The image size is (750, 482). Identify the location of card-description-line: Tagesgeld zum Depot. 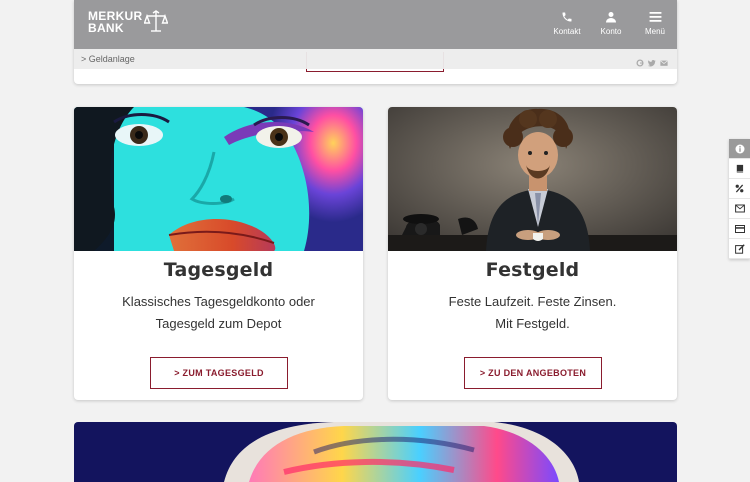
(218, 323).